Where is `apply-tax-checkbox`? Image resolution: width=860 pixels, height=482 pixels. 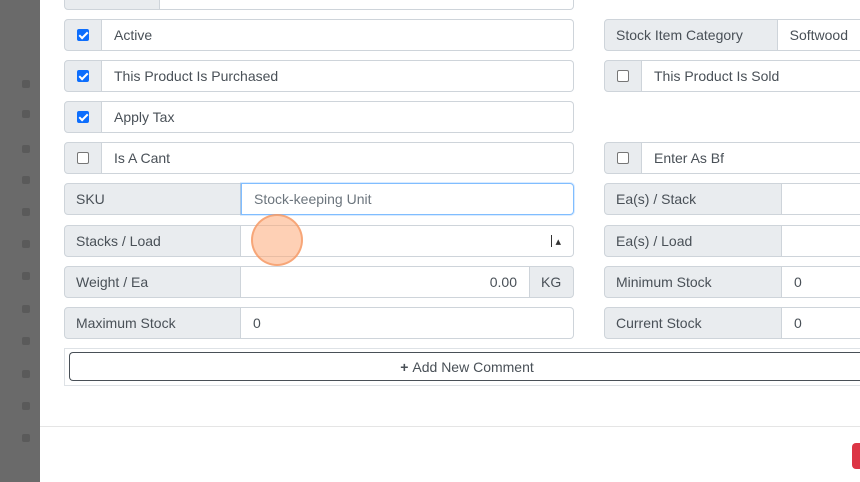
apply-tax-checkbox is located at coordinates (83, 117).